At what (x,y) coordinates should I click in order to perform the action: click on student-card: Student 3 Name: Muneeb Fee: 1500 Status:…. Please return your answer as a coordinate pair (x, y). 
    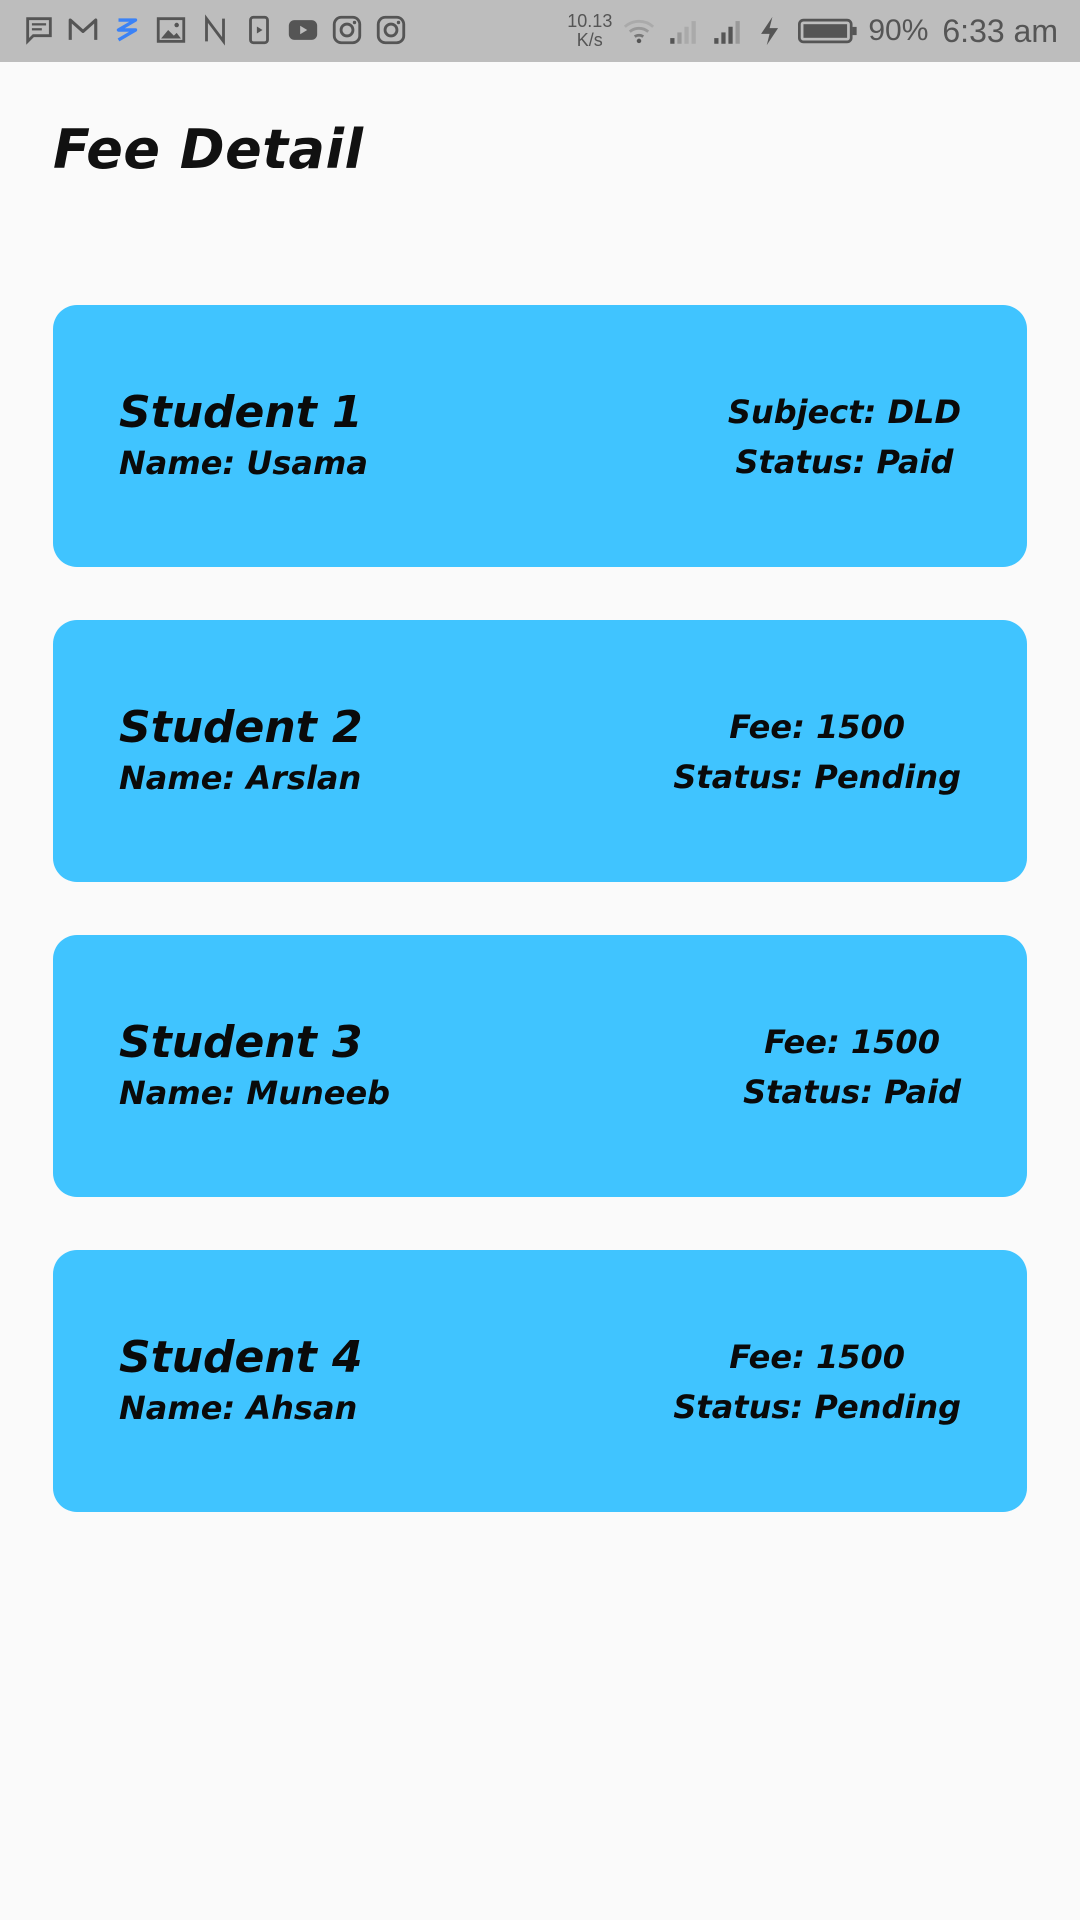
    Looking at the image, I should click on (540, 1066).